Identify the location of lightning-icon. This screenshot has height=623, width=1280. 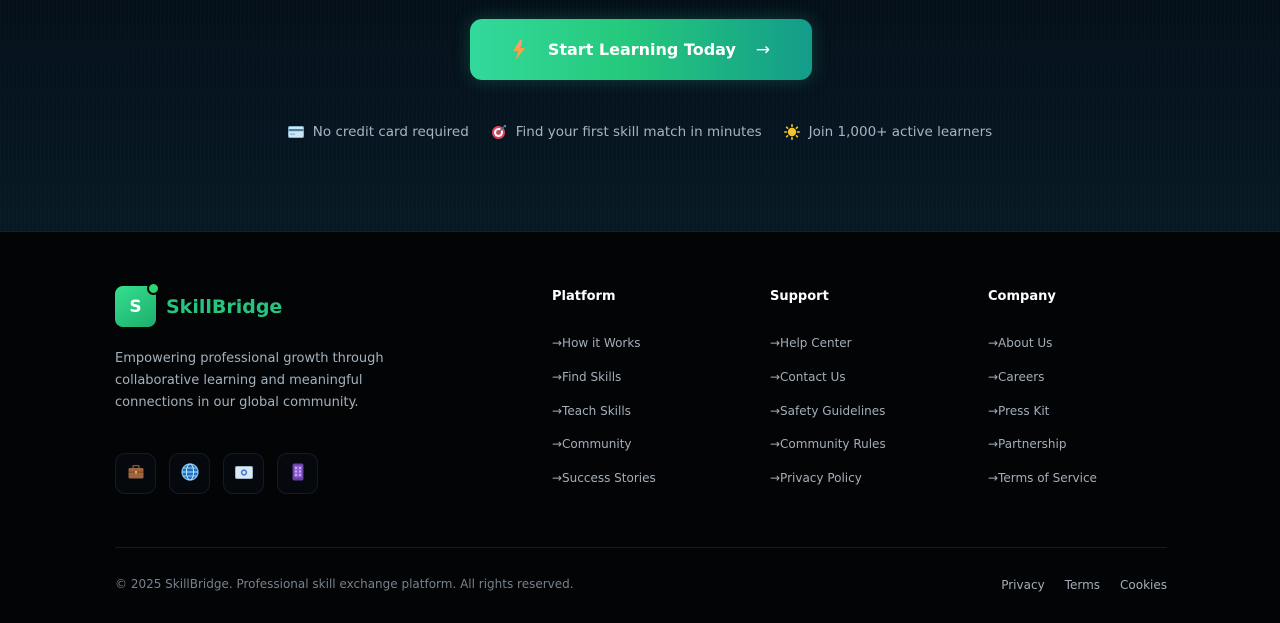
(519, 49).